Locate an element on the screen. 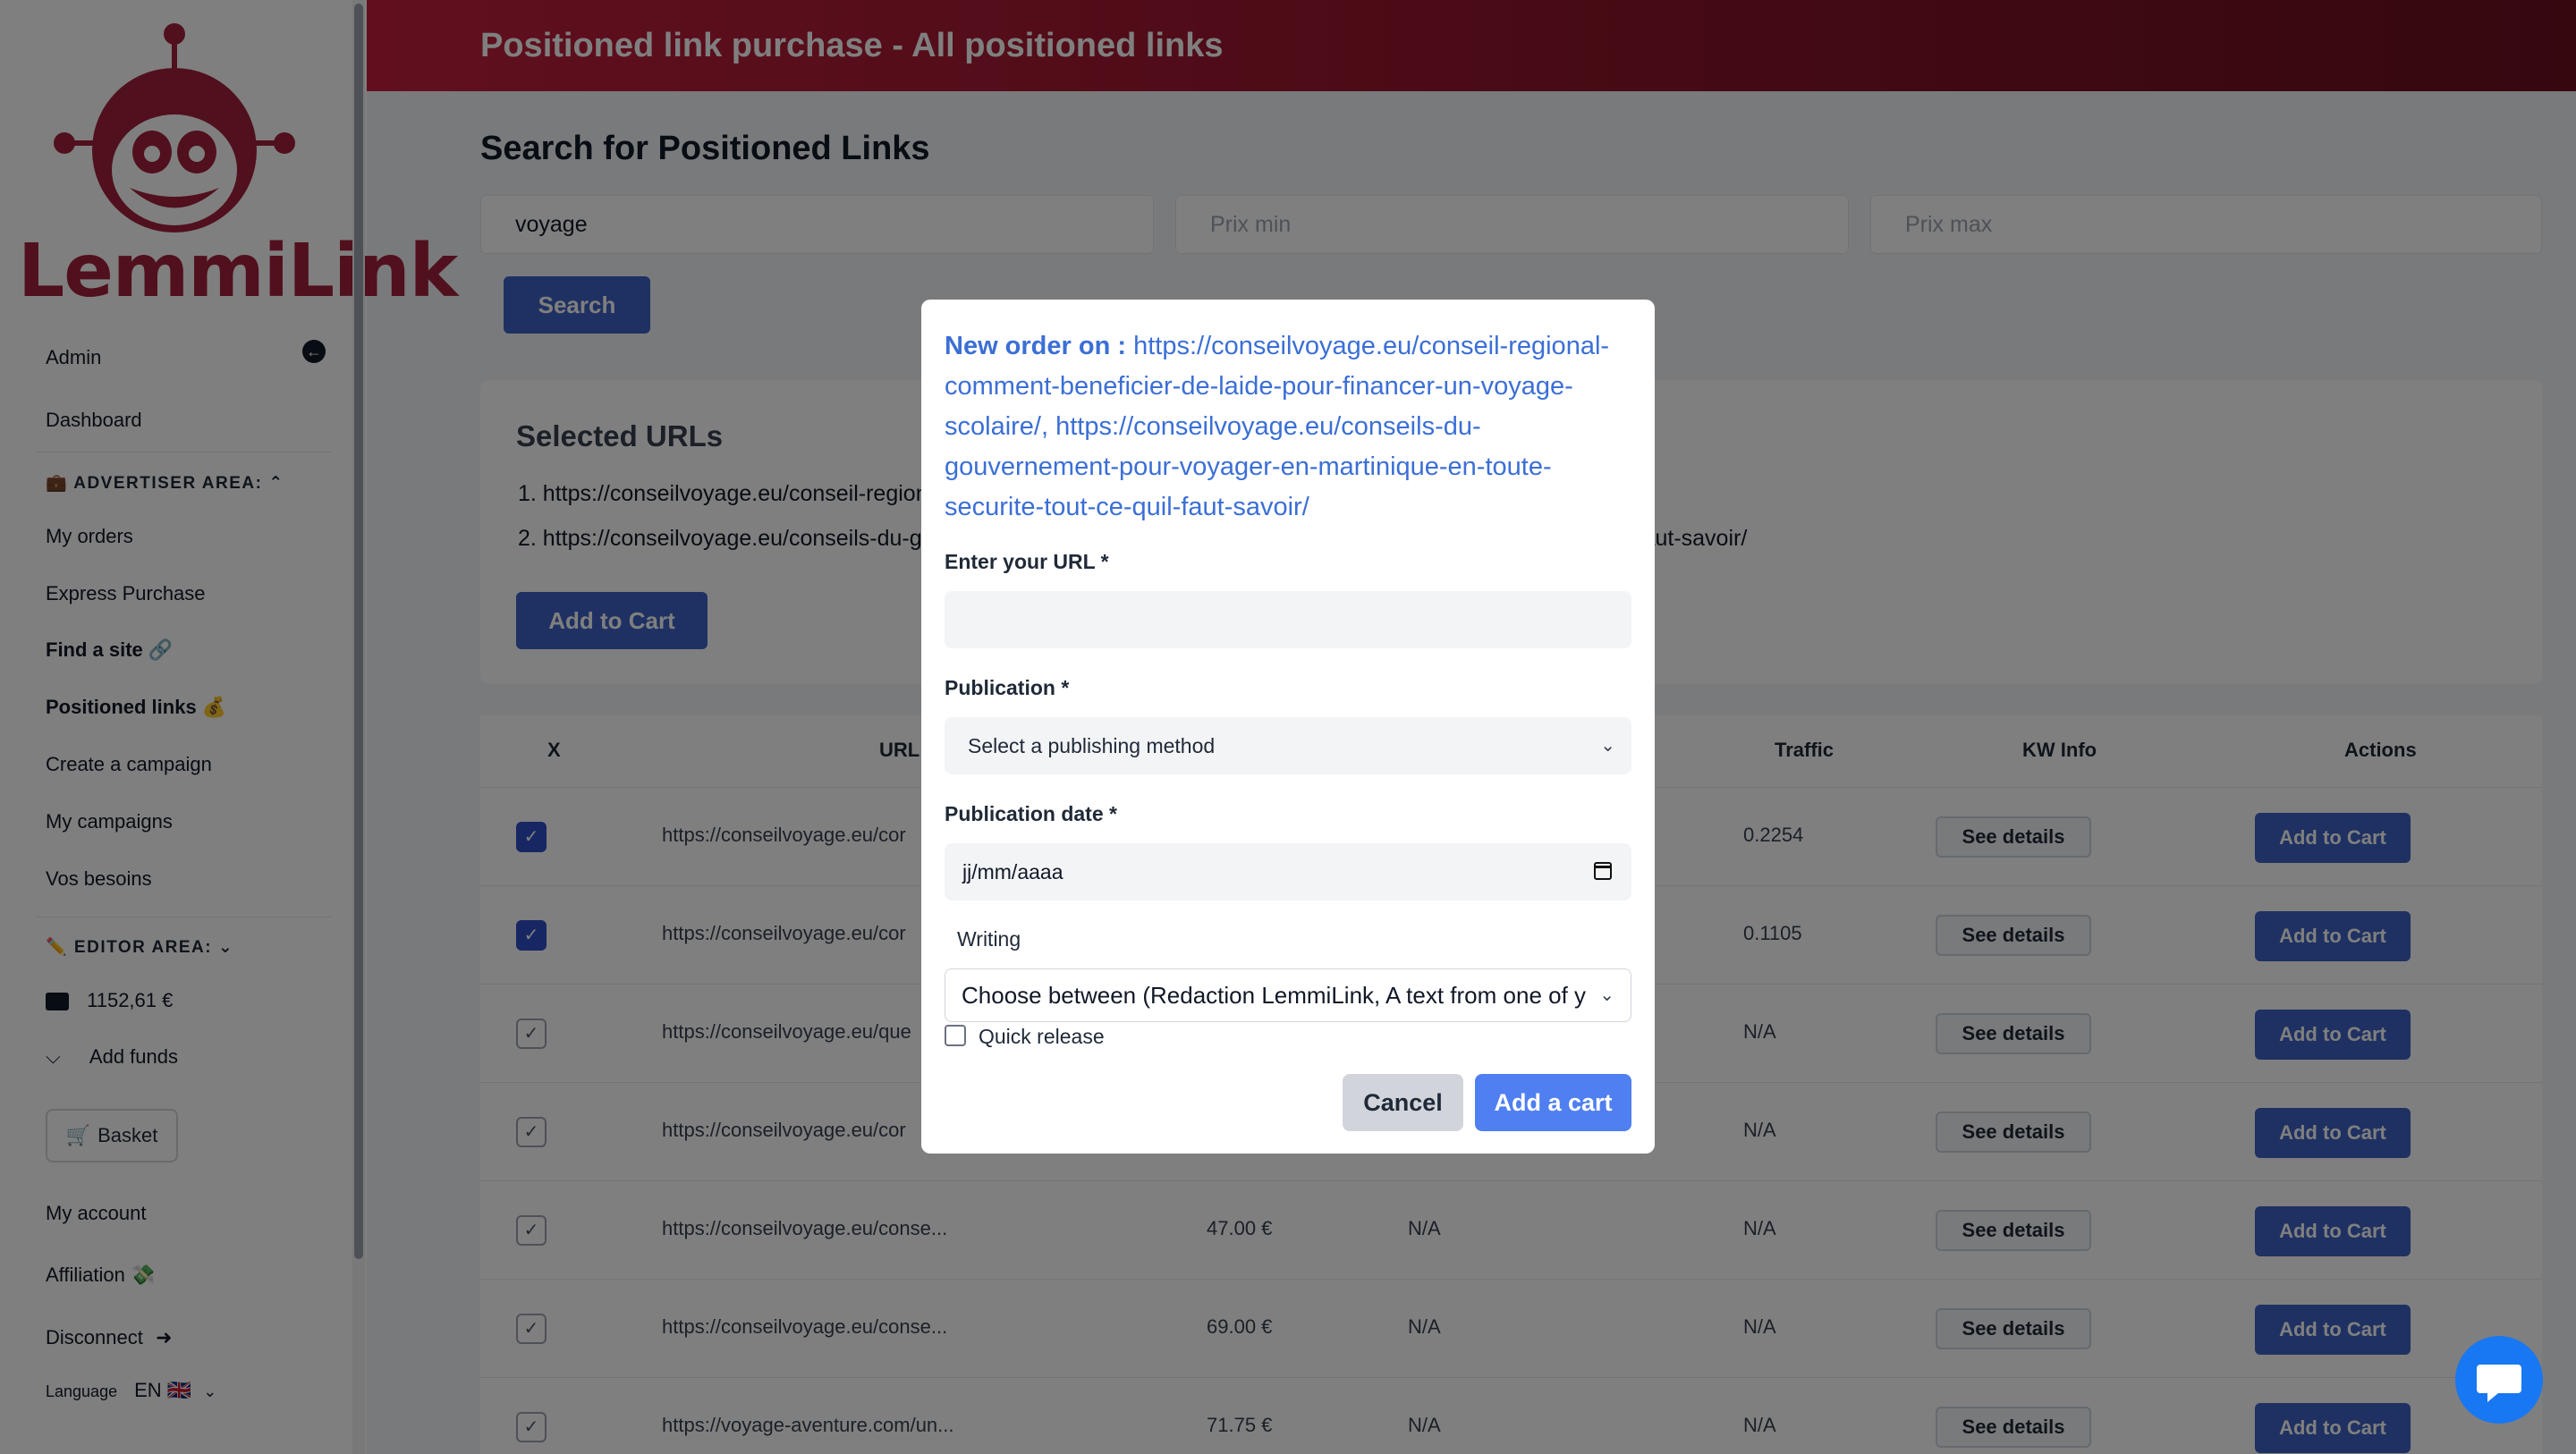 The image size is (2576, 1454). publication-value: Select a publishing method is located at coordinates (1092, 746).